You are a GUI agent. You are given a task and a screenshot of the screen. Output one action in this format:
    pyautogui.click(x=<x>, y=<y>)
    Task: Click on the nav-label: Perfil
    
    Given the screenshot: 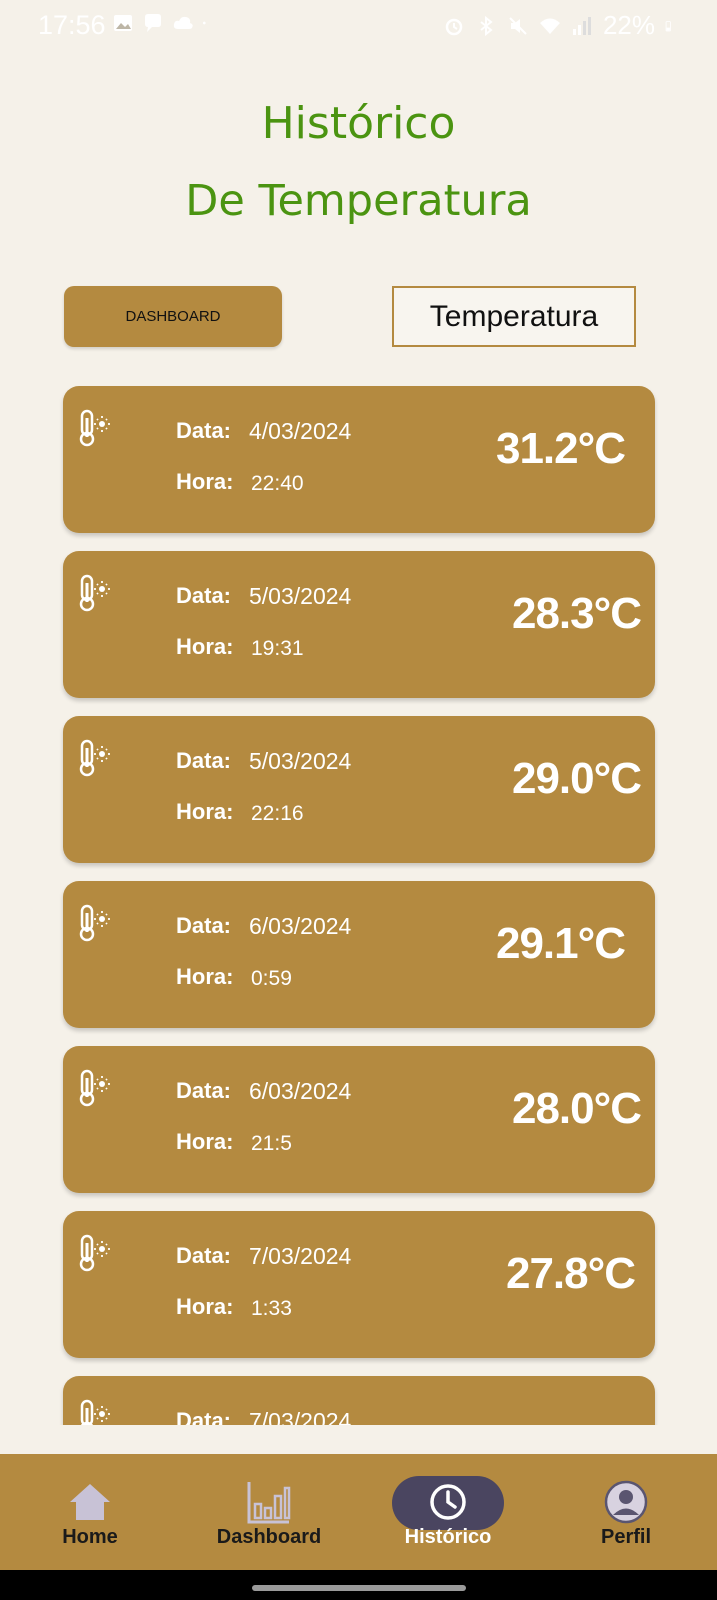 What is the action you would take?
    pyautogui.click(x=626, y=1537)
    